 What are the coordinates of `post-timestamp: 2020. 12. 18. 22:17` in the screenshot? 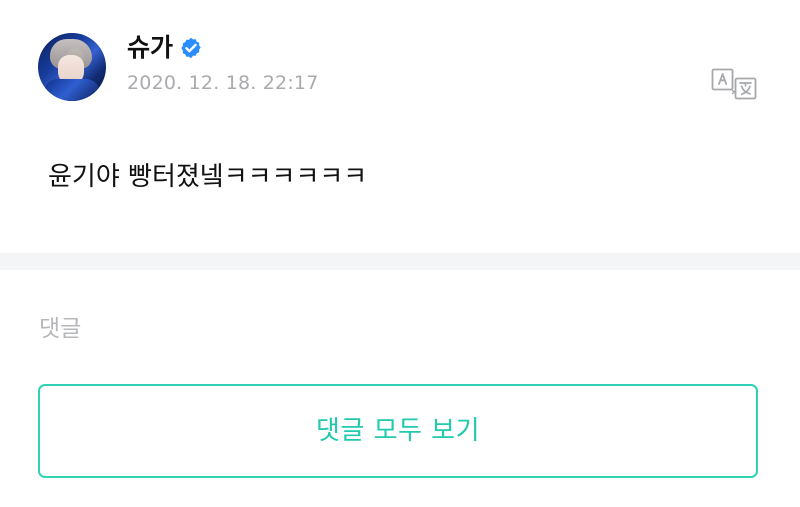 It's located at (223, 83).